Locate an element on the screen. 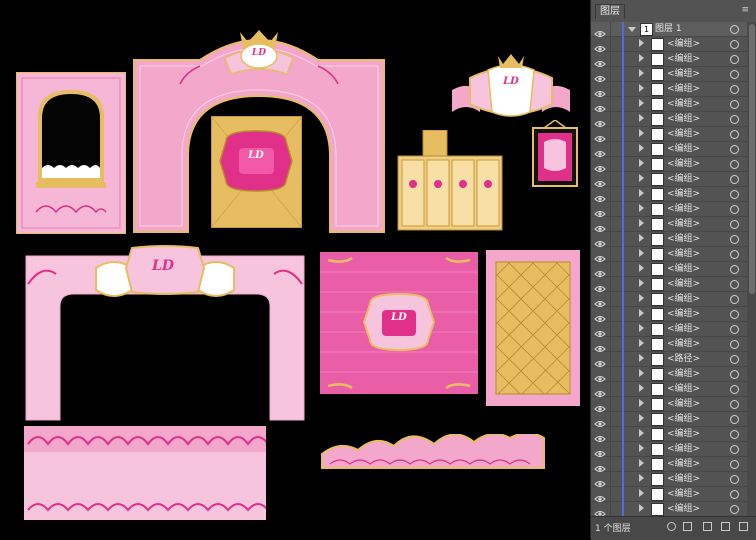 The image size is (756, 540). artwork-pink-damask-panel is located at coordinates (399, 323).